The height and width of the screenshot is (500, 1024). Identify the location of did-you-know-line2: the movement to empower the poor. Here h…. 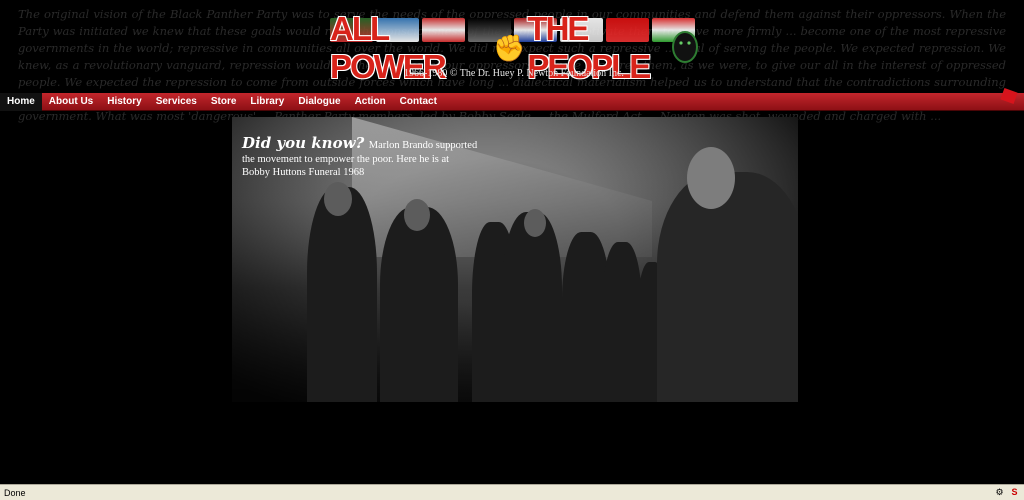
(346, 159).